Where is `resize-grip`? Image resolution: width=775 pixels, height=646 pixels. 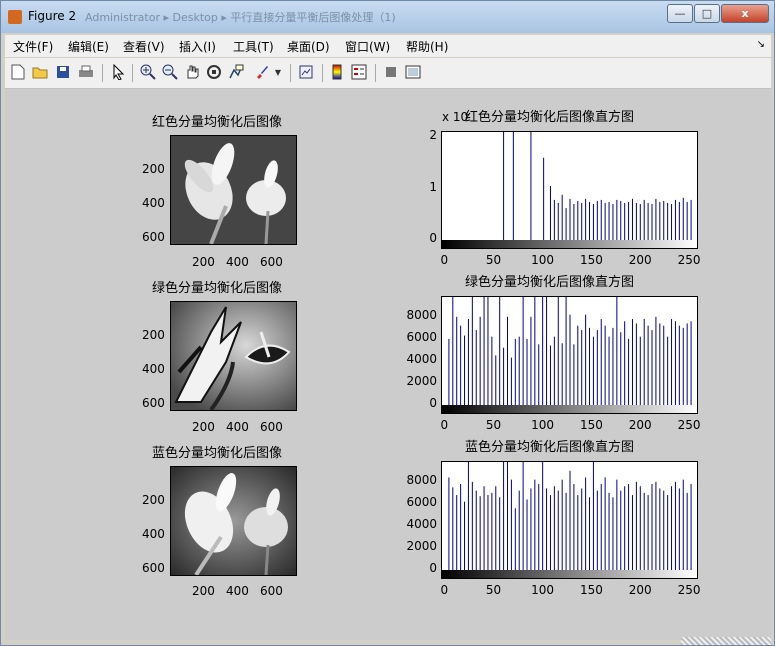 resize-grip is located at coordinates (726, 641).